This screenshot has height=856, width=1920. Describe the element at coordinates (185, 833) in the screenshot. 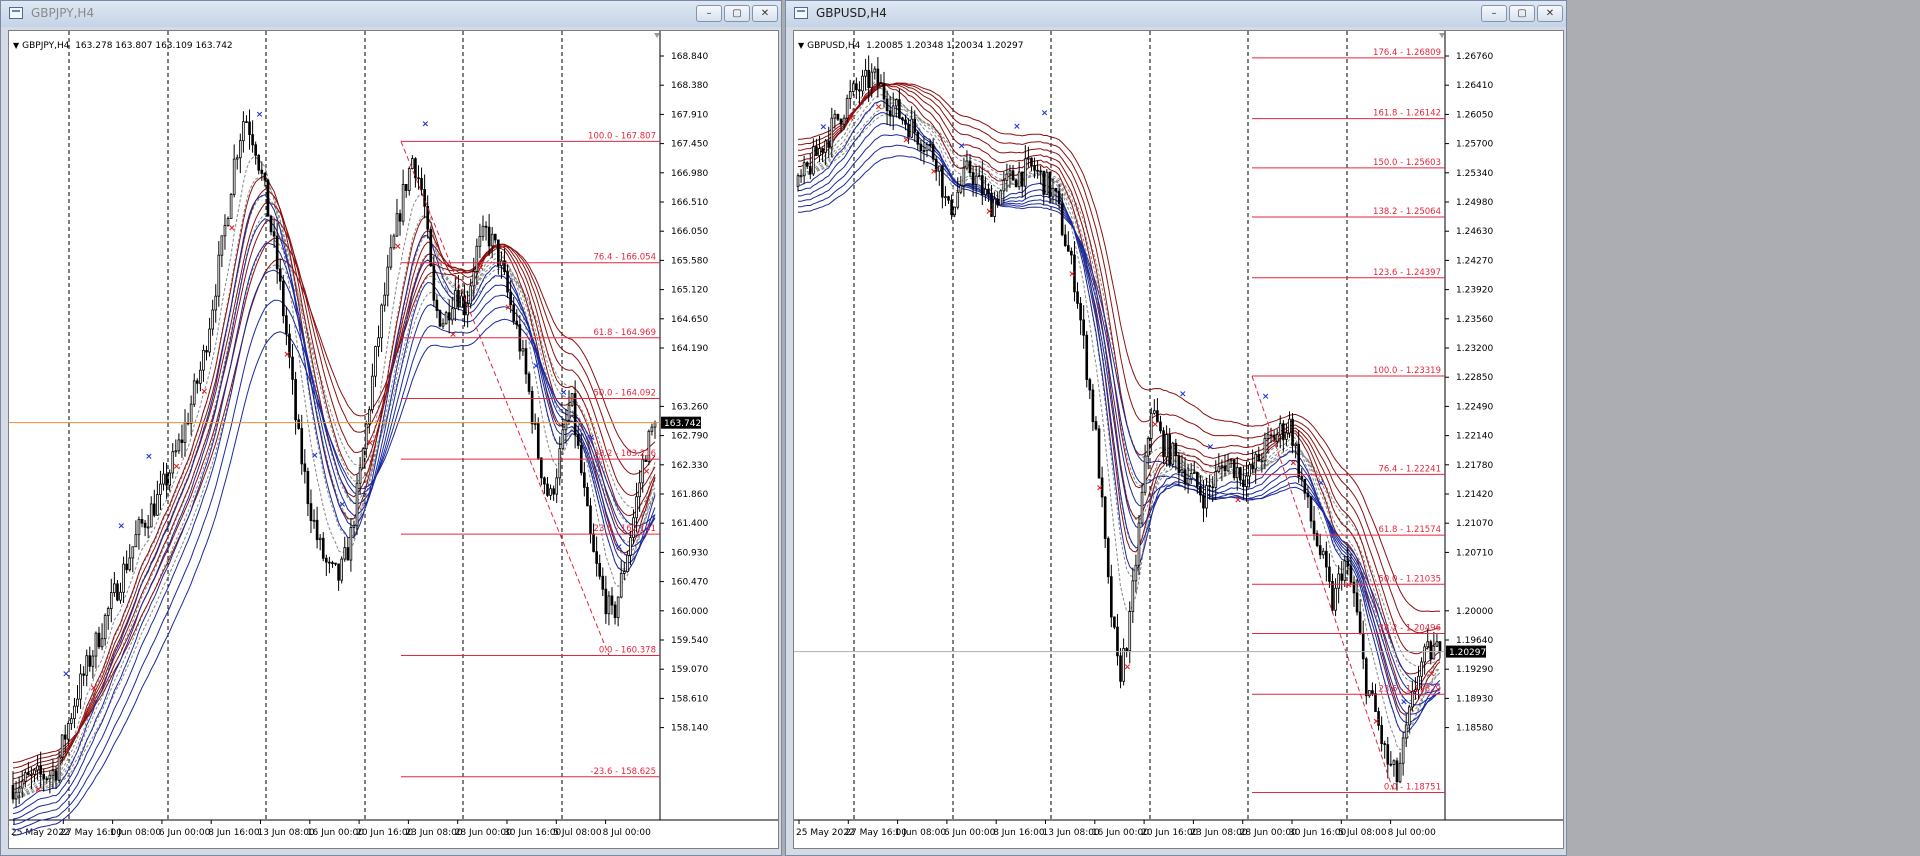

I see `time-tick-label: 6 Jun 00:00` at that location.